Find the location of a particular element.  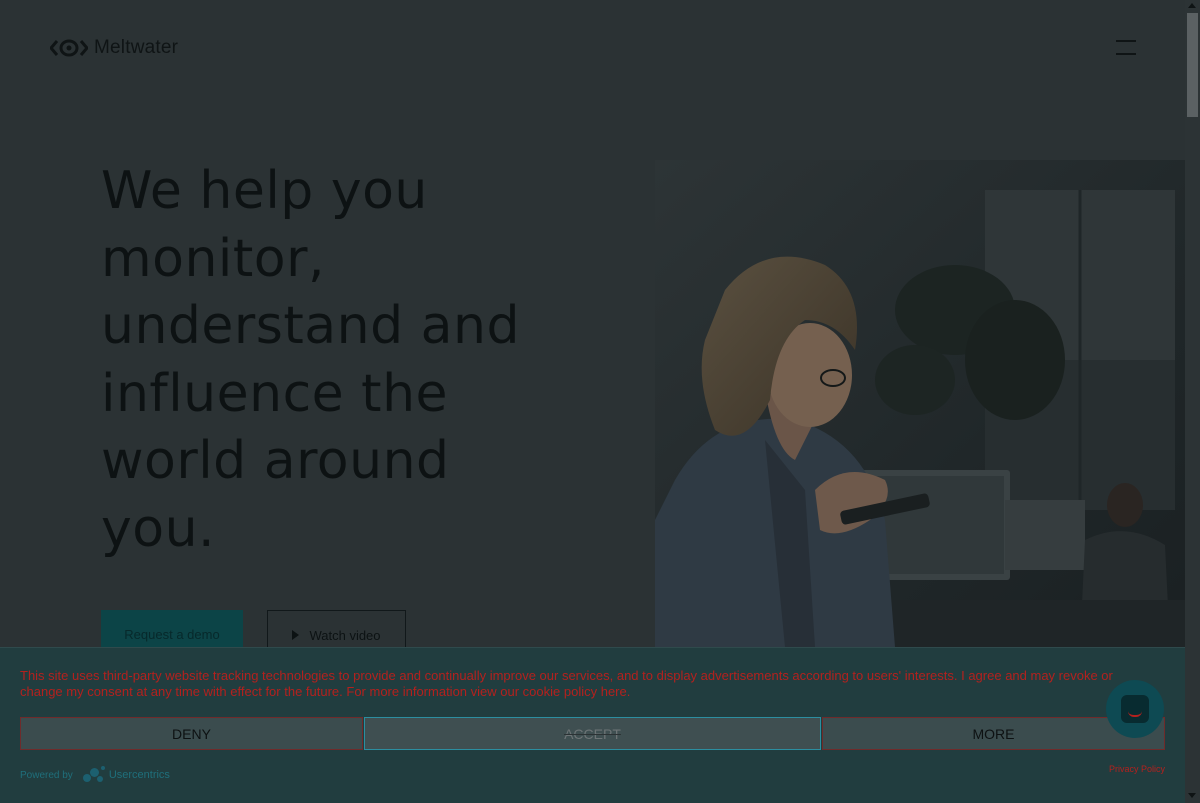

consent-end-text: . is located at coordinates (628, 691).